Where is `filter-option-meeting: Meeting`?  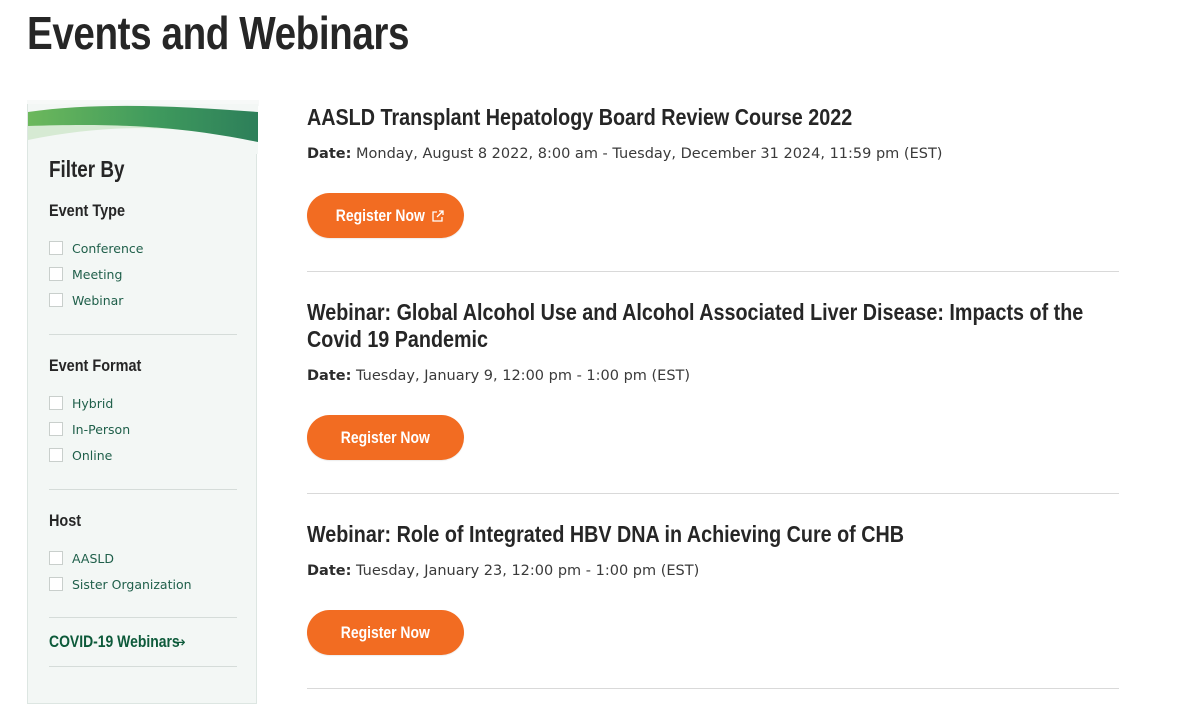 filter-option-meeting: Meeting is located at coordinates (85, 274).